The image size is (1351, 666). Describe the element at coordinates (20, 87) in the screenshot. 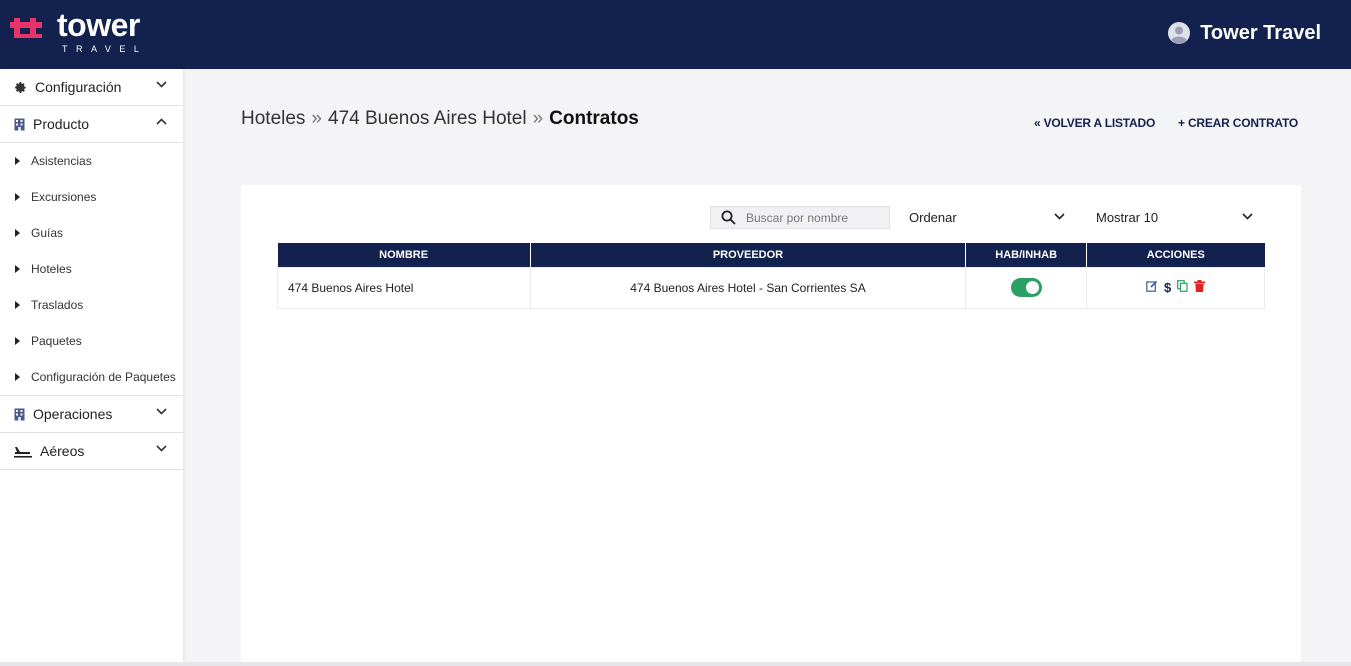

I see `gear-icon` at that location.